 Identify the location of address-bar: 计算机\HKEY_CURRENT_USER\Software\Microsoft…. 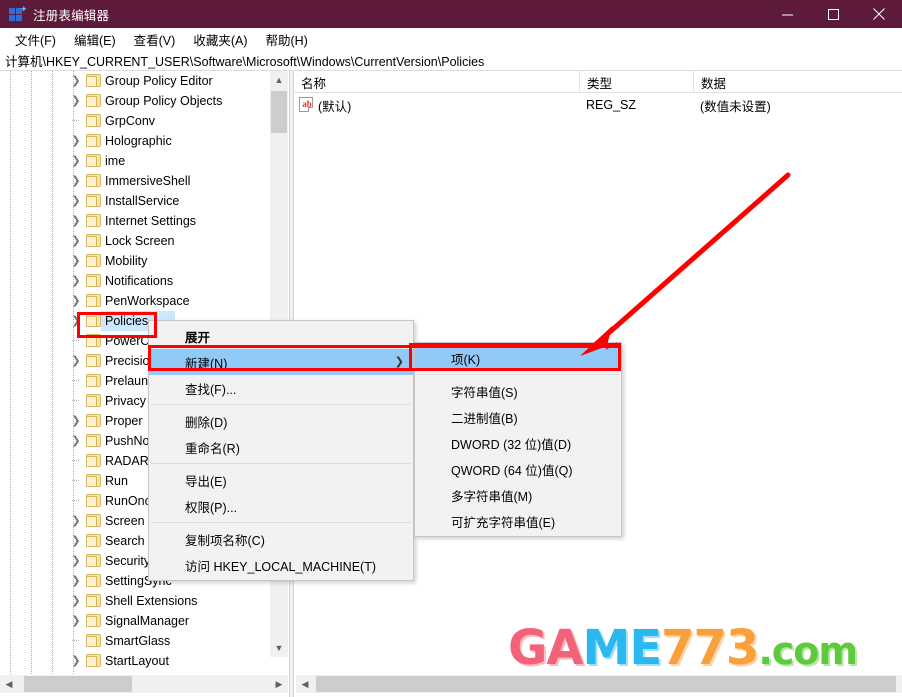
(451, 61).